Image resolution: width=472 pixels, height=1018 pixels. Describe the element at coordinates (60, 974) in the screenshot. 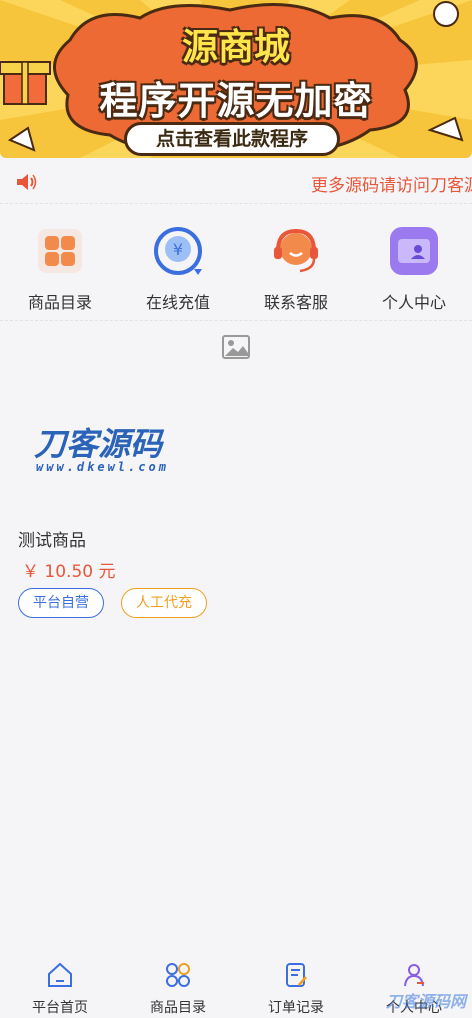

I see `home-icon` at that location.